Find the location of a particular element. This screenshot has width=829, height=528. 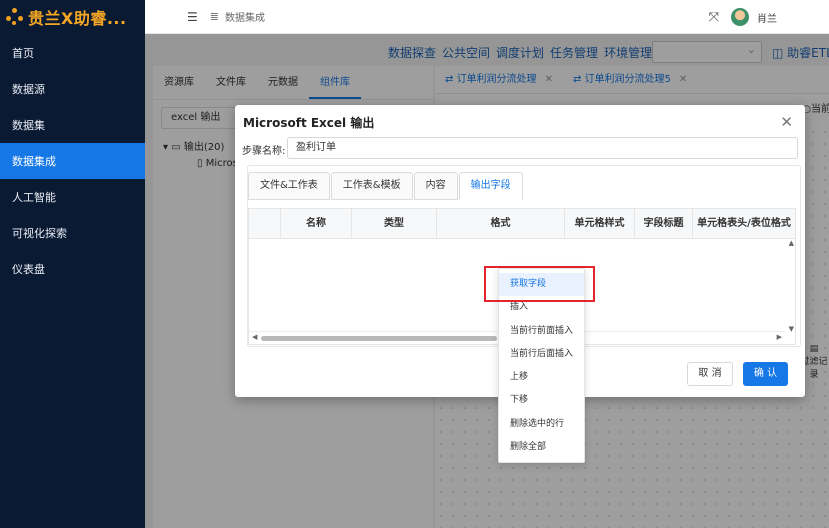

tab-sheet-template: 工作表&模板 is located at coordinates (371, 186).